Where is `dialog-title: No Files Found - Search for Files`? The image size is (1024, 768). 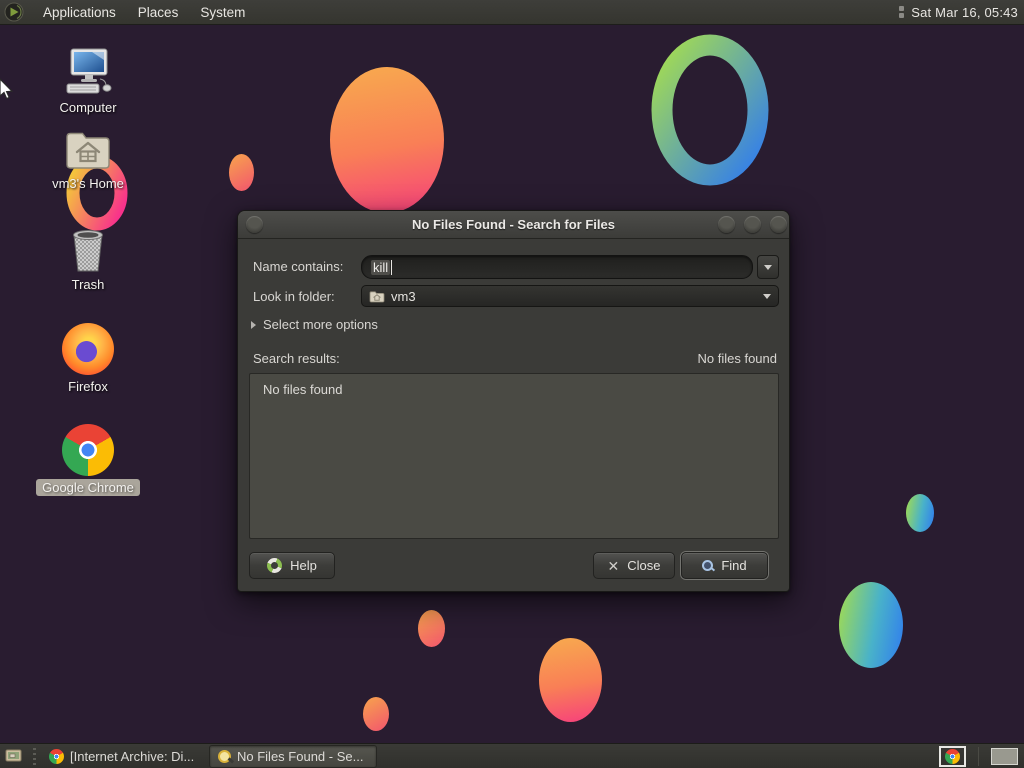 dialog-title: No Files Found - Search for Files is located at coordinates (513, 224).